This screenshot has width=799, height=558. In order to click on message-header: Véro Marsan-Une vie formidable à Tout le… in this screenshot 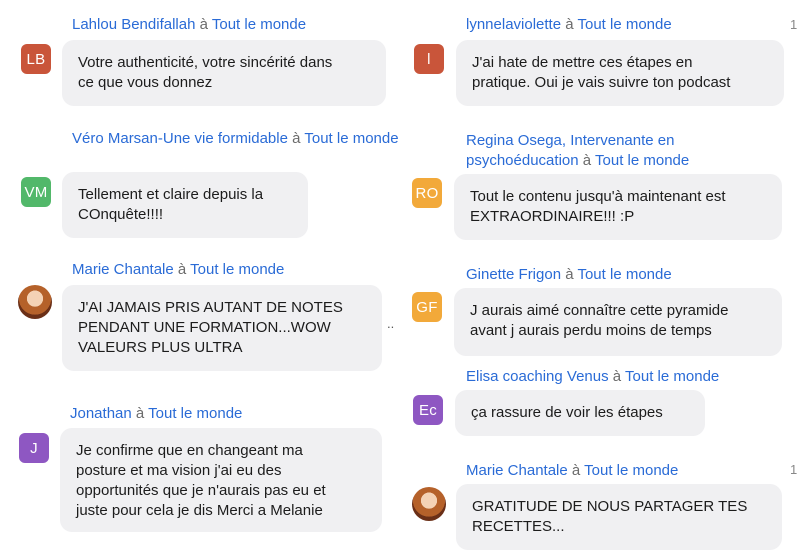, I will do `click(237, 139)`.